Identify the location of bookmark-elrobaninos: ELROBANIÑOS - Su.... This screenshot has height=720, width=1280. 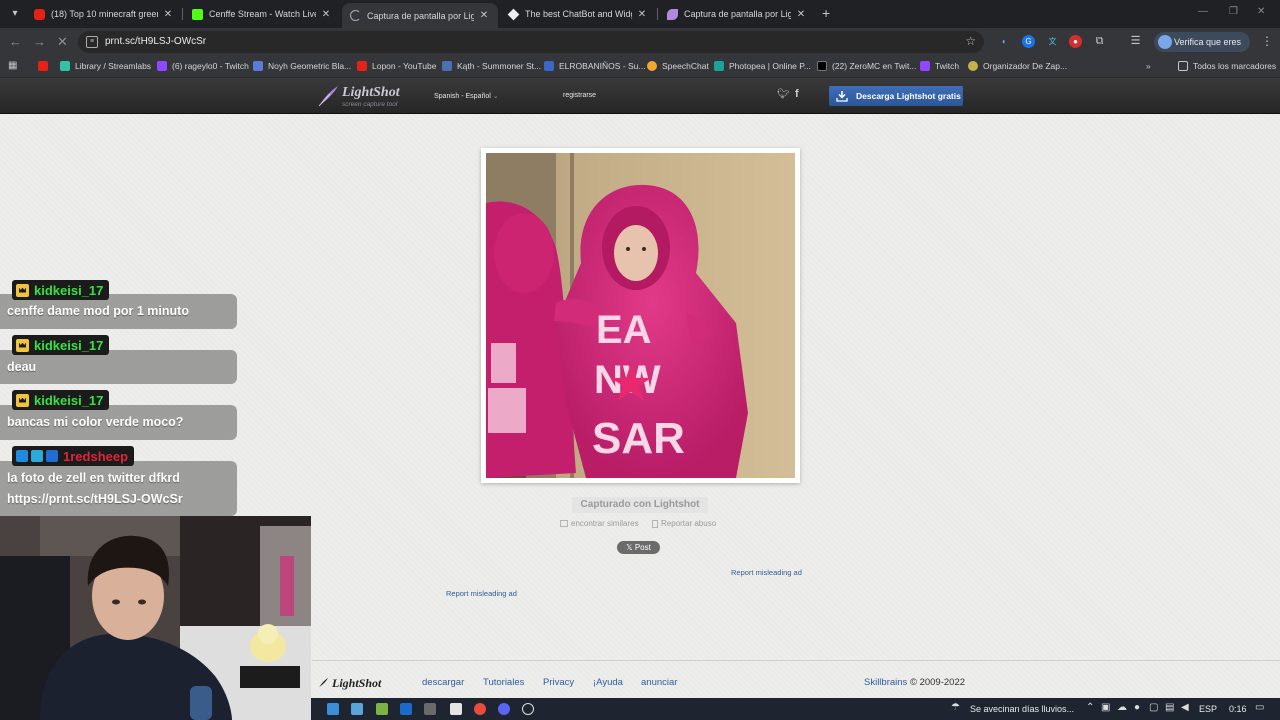
(594, 66).